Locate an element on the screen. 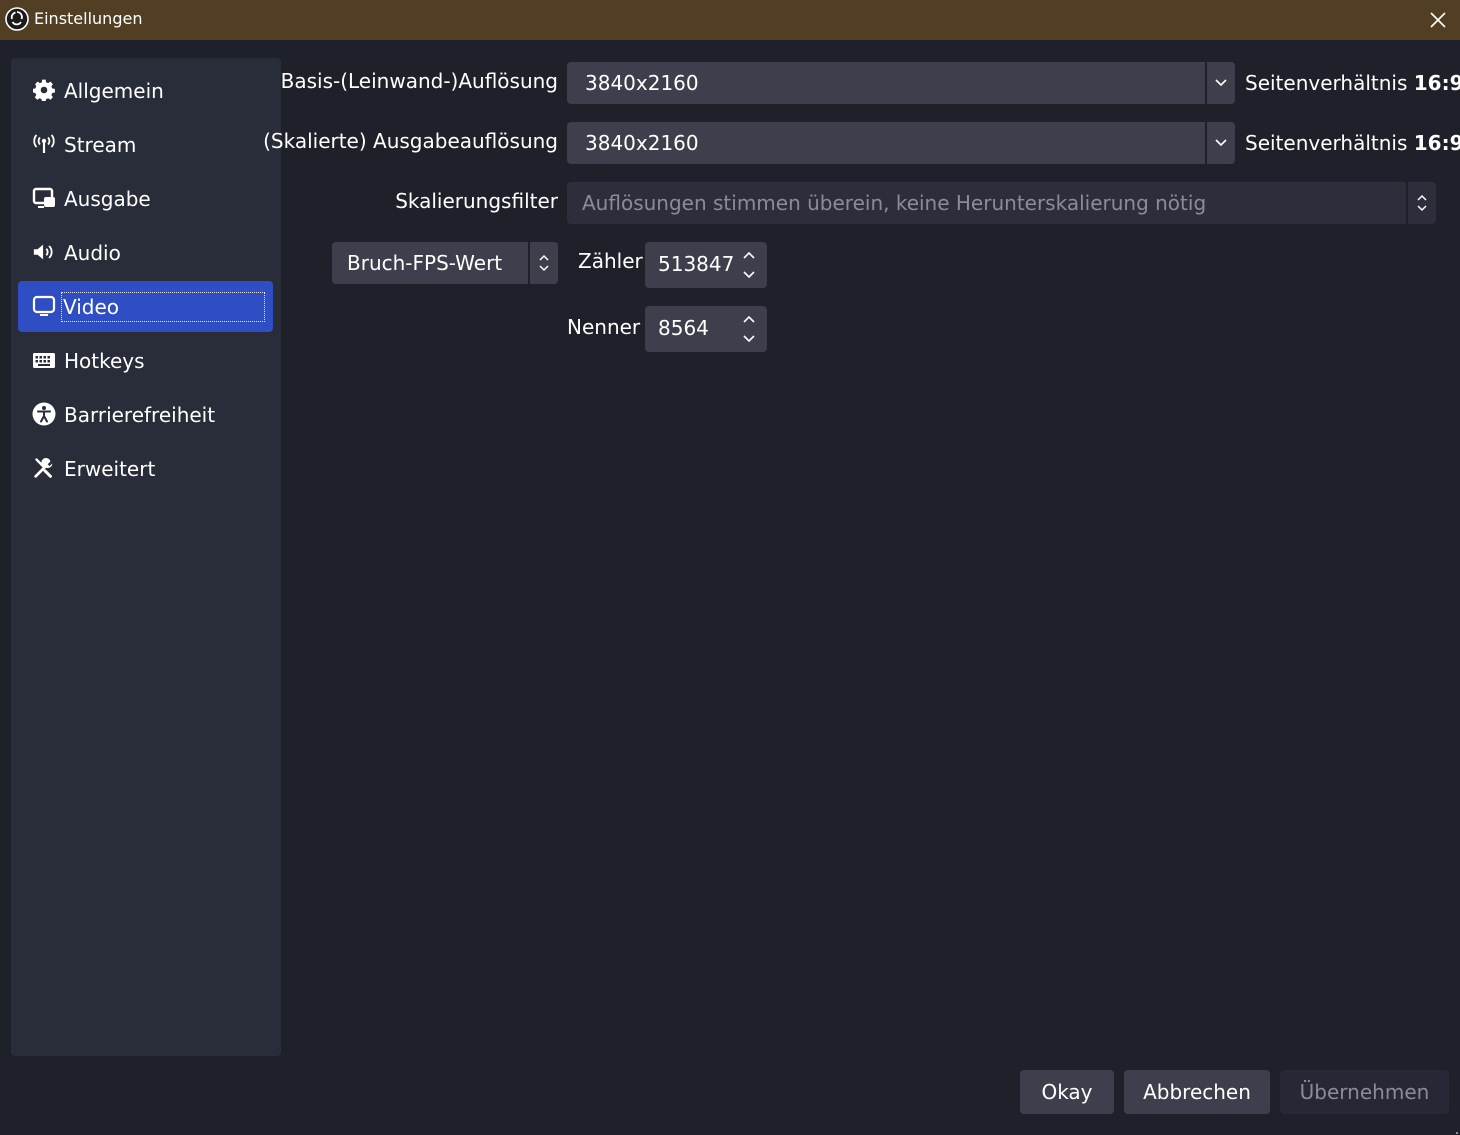 The height and width of the screenshot is (1135, 1460). sidebar-item-hotkeys: Hotkeys is located at coordinates (145, 360).